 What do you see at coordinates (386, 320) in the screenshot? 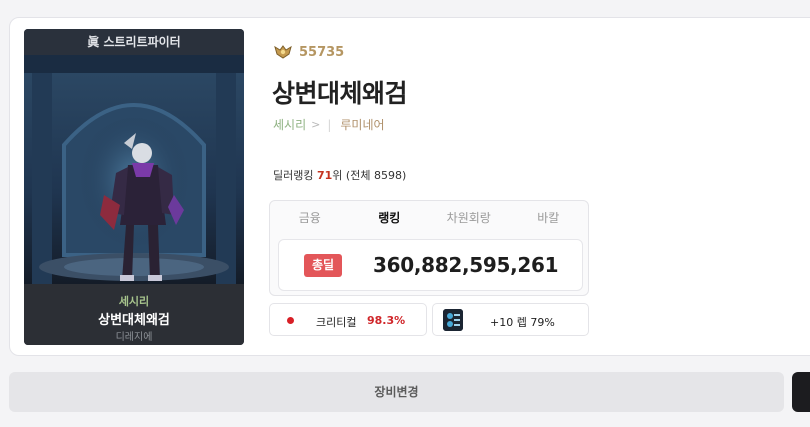
I see `critical-value: 98.3%` at bounding box center [386, 320].